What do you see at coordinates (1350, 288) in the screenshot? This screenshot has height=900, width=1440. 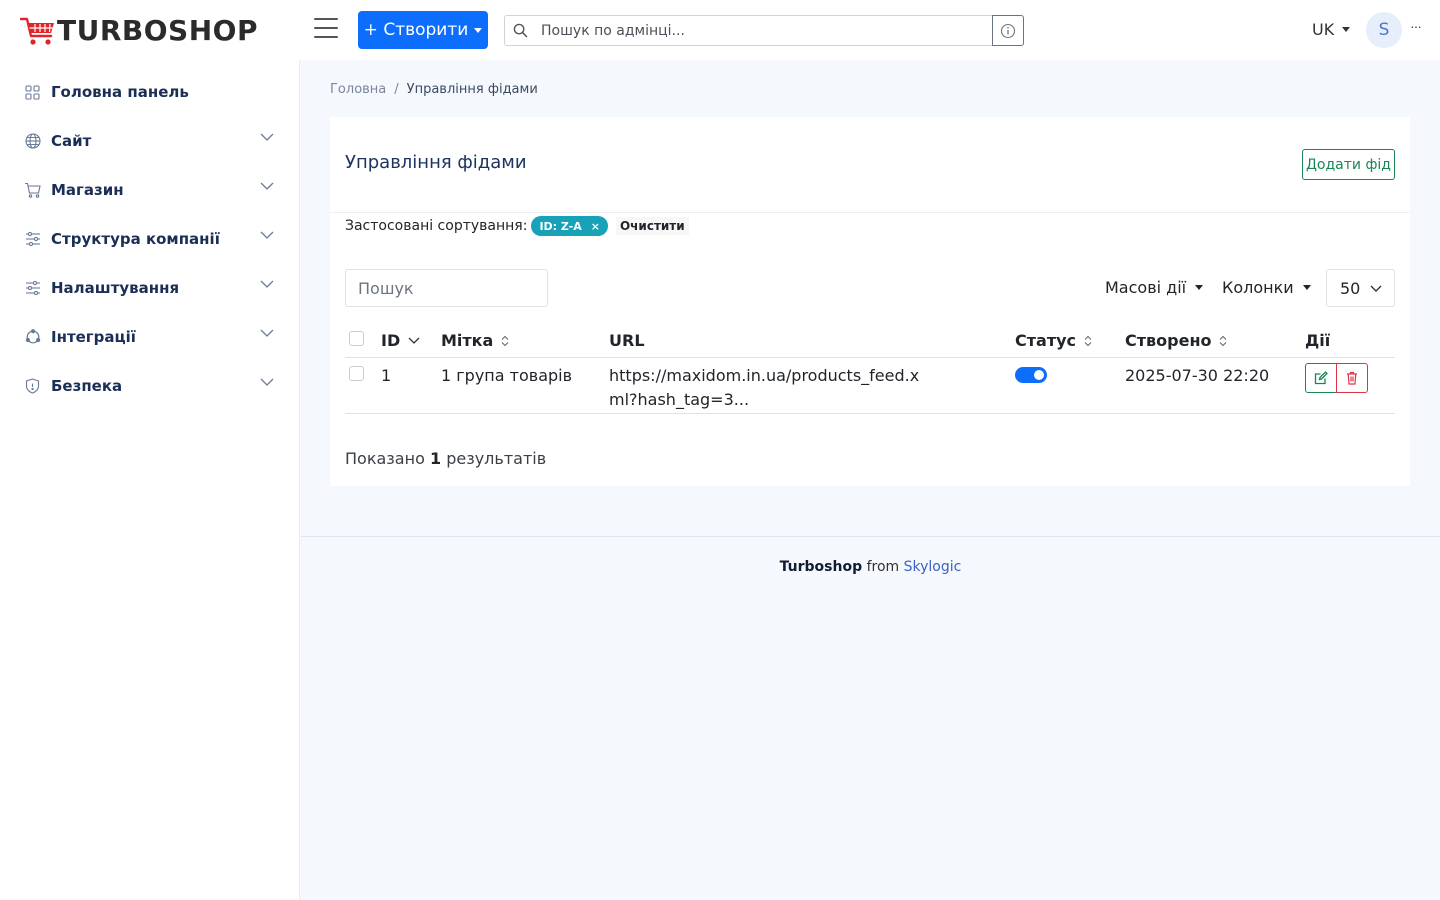 I see `per-page-value: 50` at bounding box center [1350, 288].